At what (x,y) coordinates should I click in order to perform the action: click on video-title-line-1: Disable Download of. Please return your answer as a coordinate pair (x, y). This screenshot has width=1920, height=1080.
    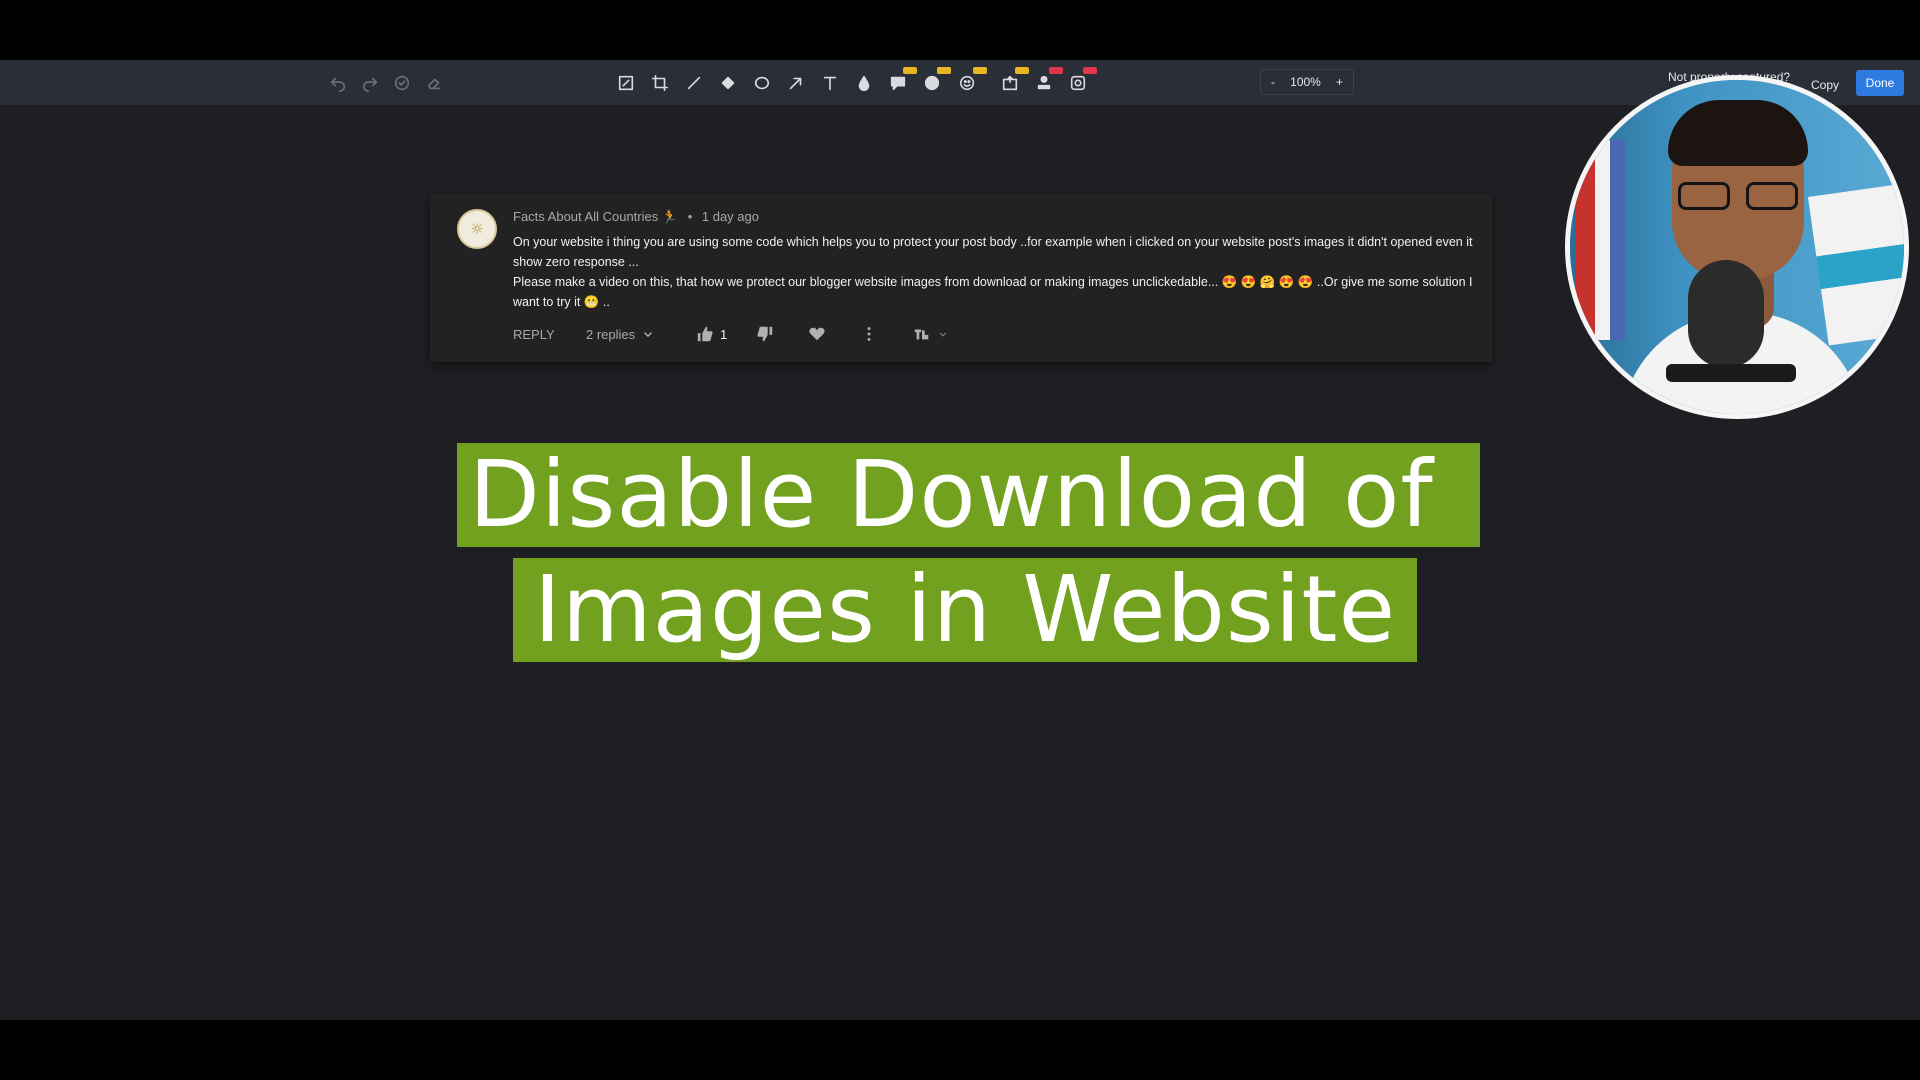
    Looking at the image, I should click on (968, 495).